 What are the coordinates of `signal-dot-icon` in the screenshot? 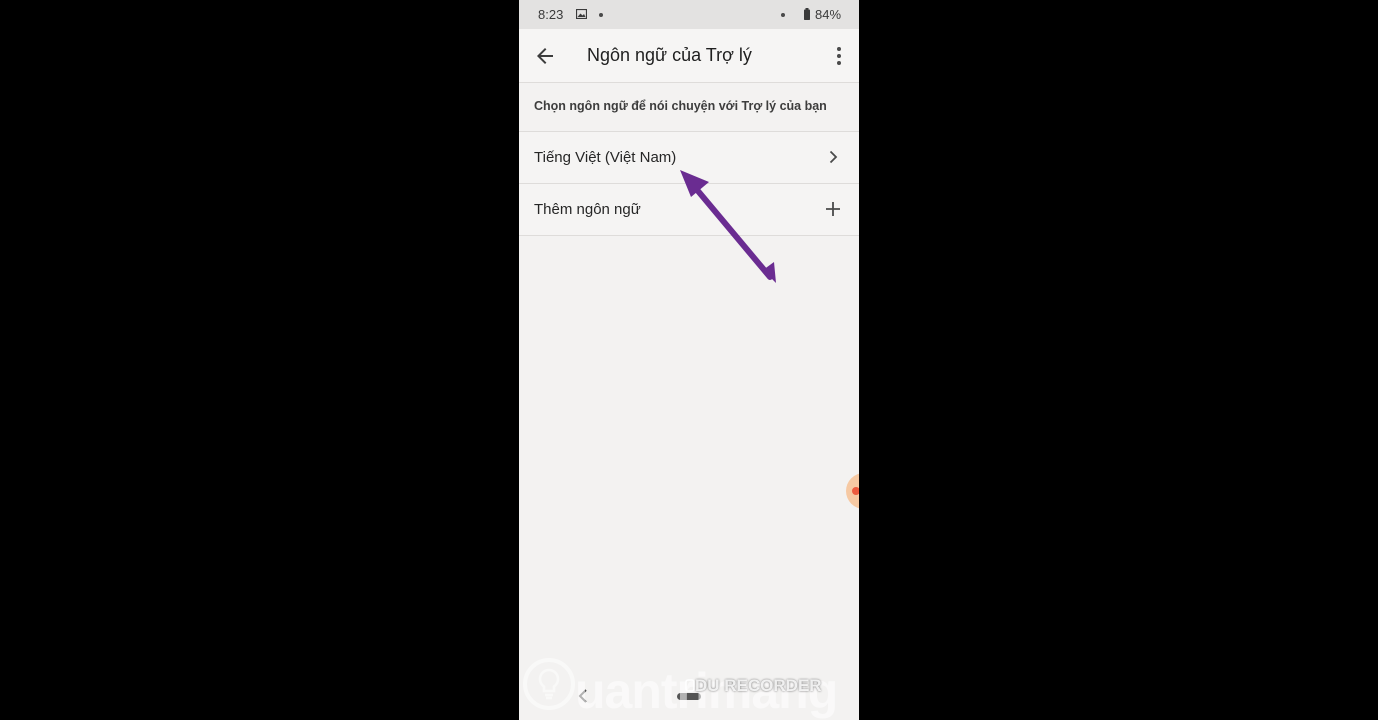 It's located at (783, 15).